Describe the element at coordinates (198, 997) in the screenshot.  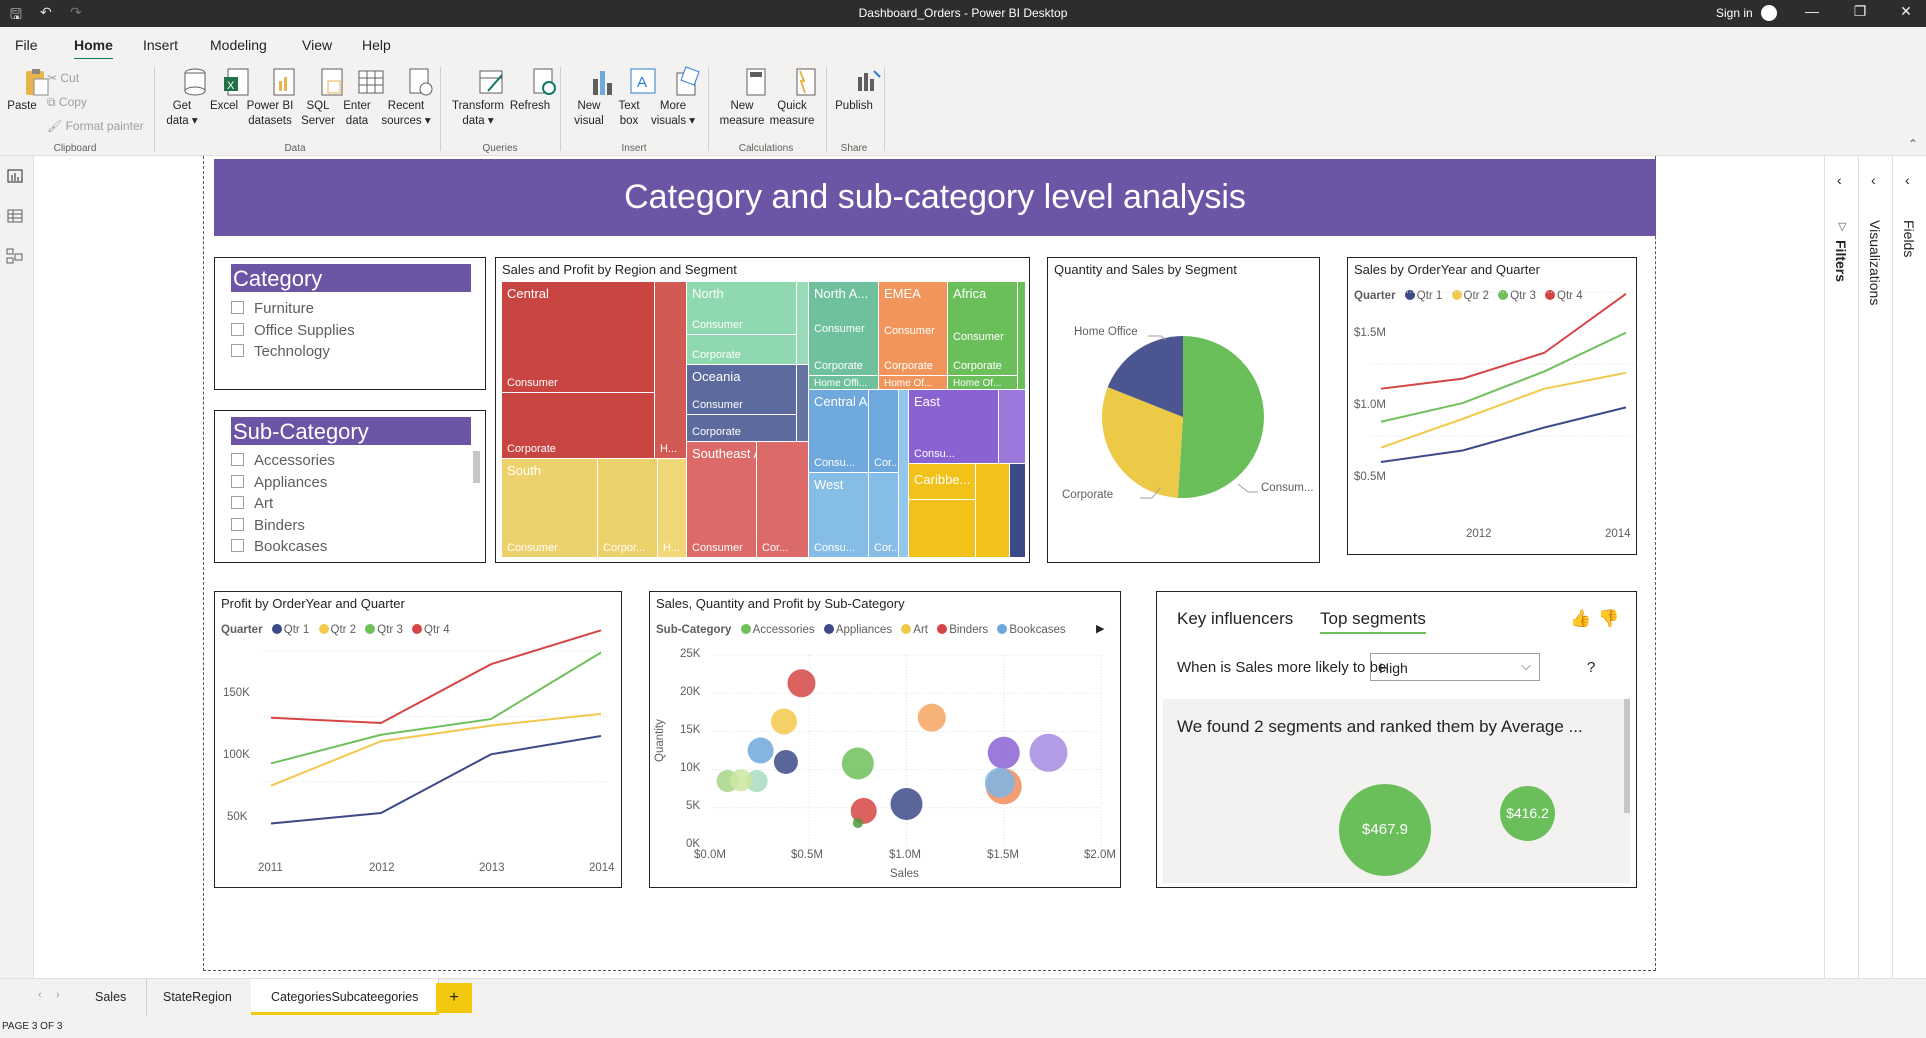
I see `page-tab-stateregion: StateRegion` at that location.